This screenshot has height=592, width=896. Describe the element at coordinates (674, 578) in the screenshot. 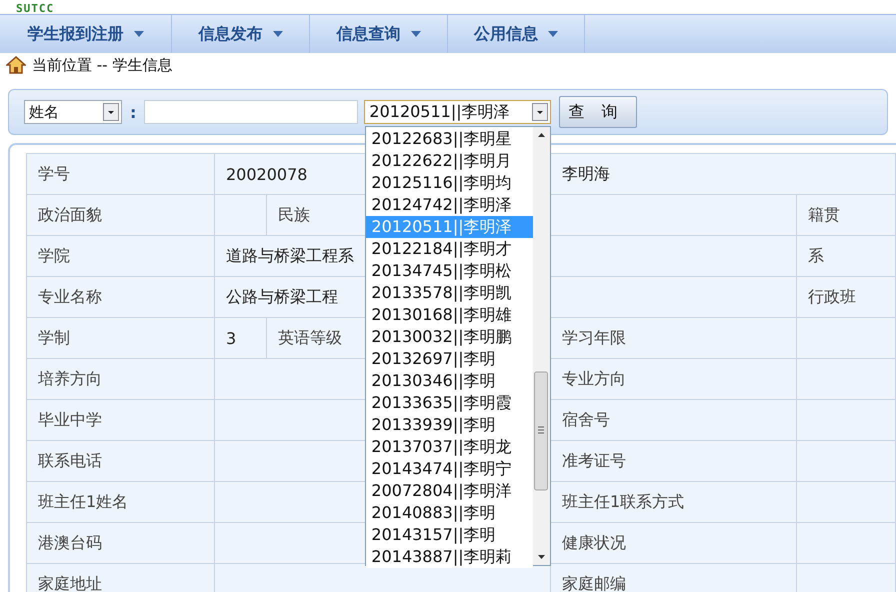

I see `field-label: 家庭邮编` at that location.